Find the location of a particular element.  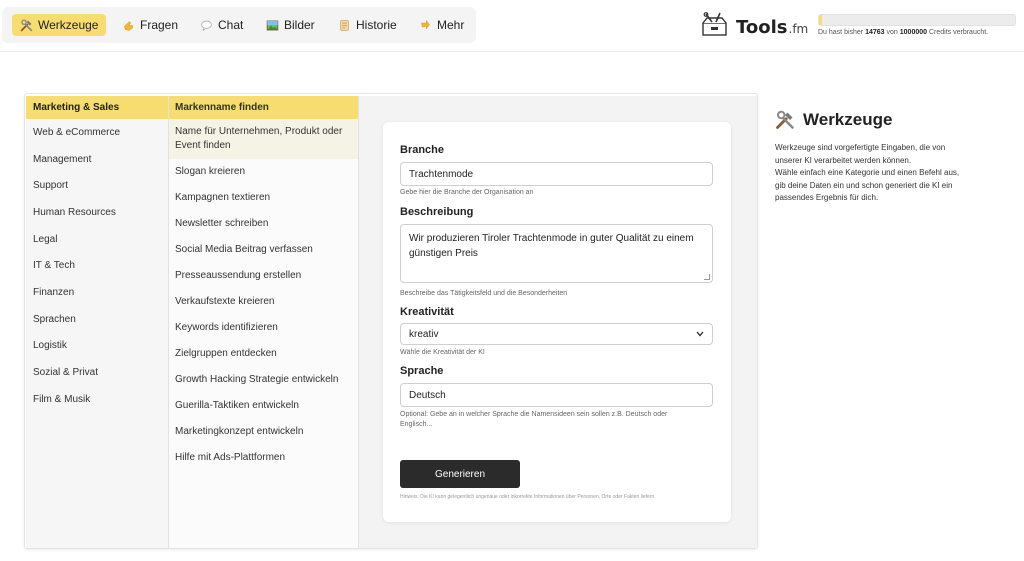

category-item: Finanzen is located at coordinates (97, 292).